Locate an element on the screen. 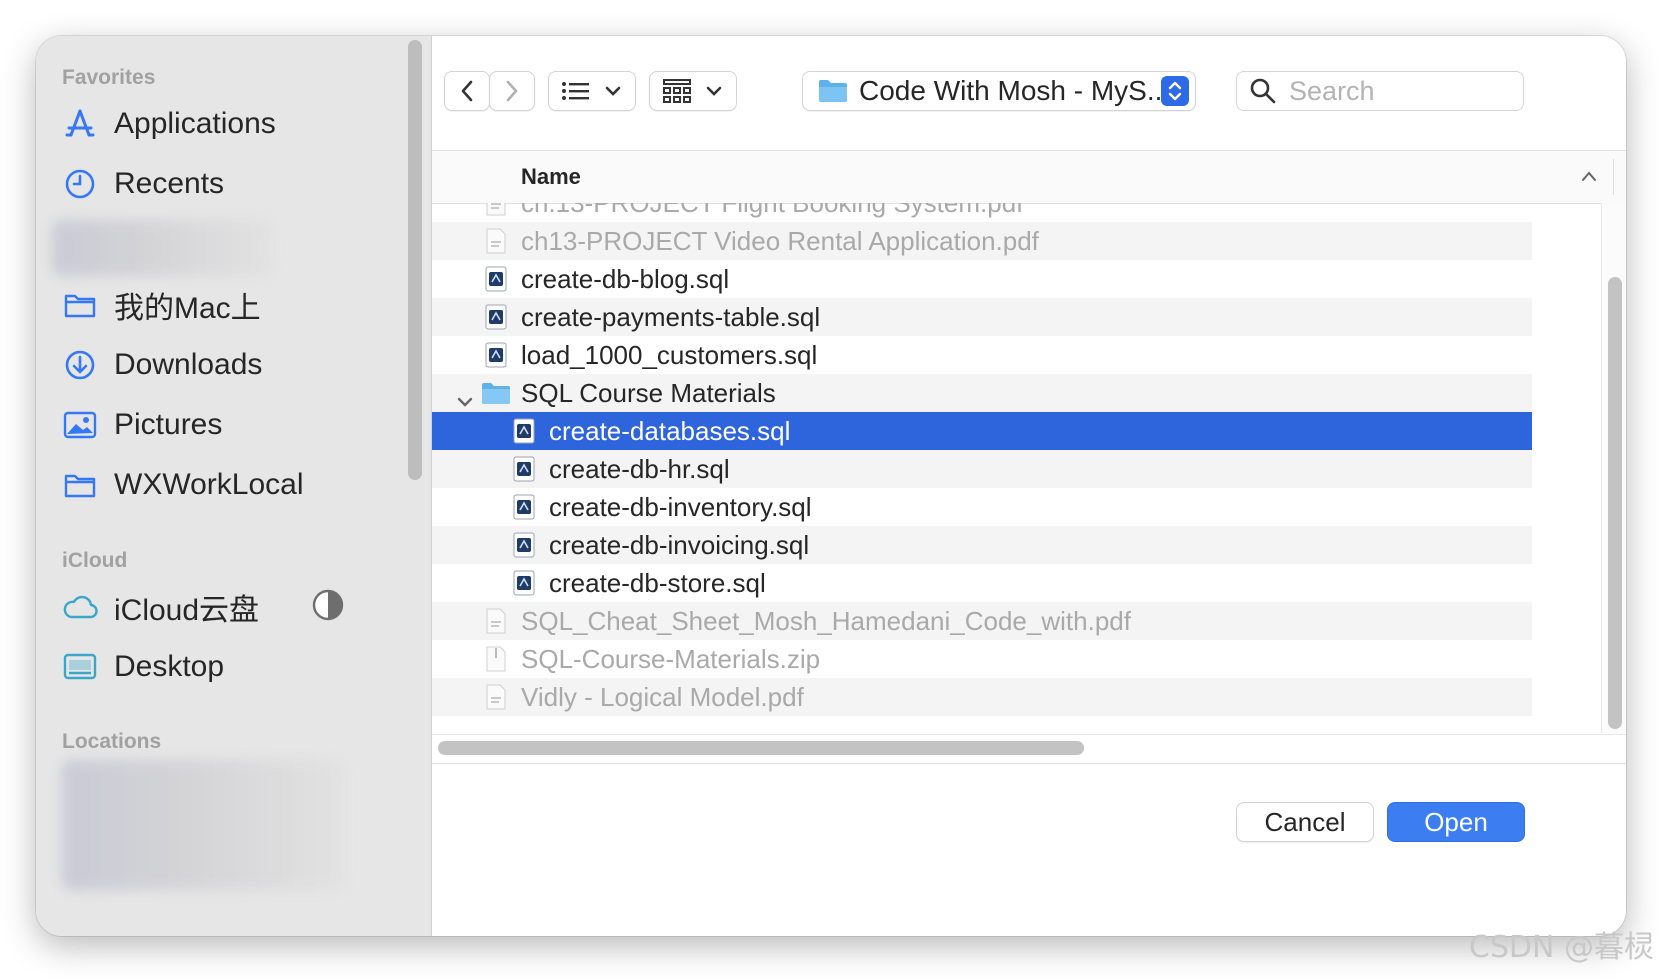  chevron-right-icon is located at coordinates (512, 91).